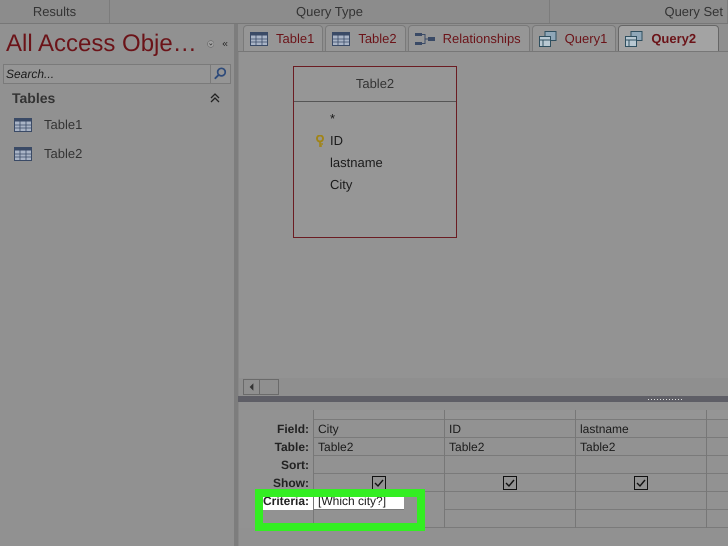 This screenshot has width=728, height=546. What do you see at coordinates (329, 11) in the screenshot?
I see `ribbon-group-label: Query Type` at bounding box center [329, 11].